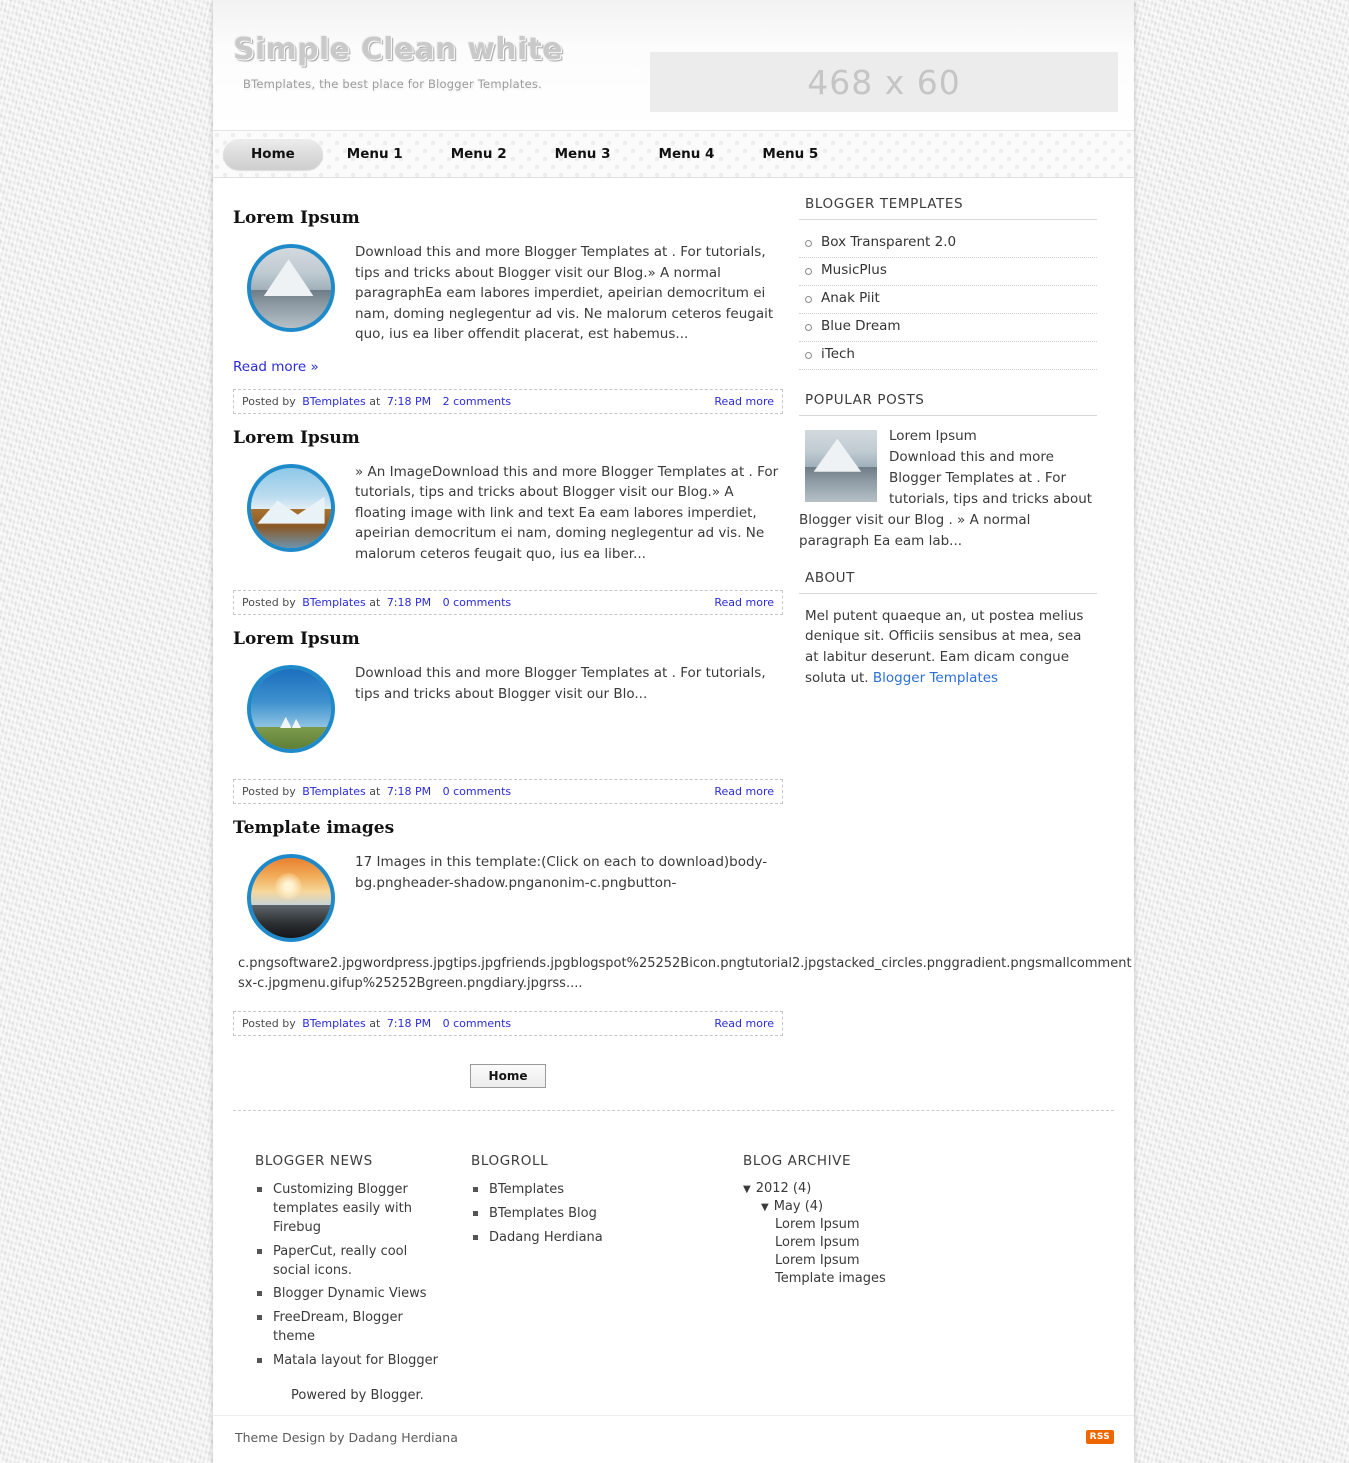 This screenshot has height=1463, width=1349. Describe the element at coordinates (948, 404) in the screenshot. I see `sidebar-heading-popular: POPULAR POSTS` at that location.